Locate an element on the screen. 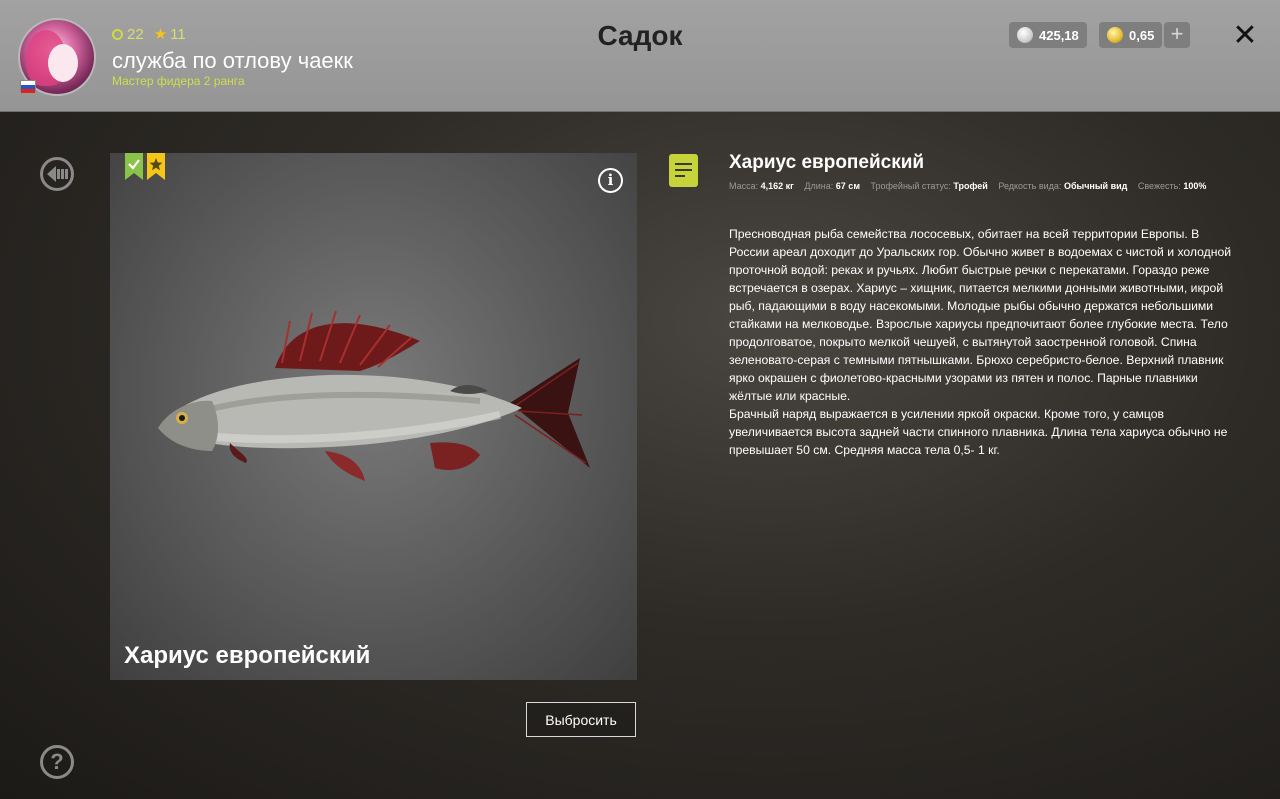 Image resolution: width=1280 pixels, height=799 pixels. document-icon is located at coordinates (683, 170).